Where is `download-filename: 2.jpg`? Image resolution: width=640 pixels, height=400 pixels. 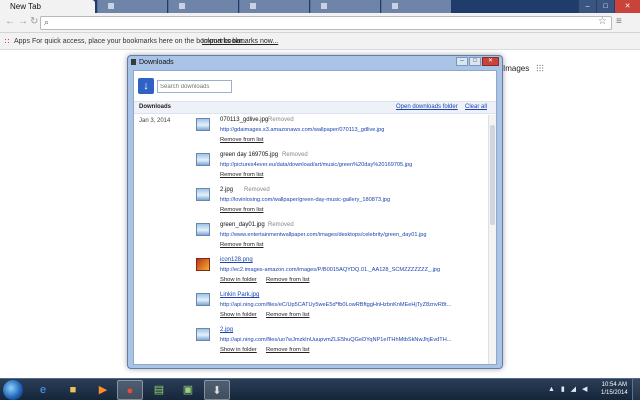 download-filename: 2.jpg is located at coordinates (227, 190).